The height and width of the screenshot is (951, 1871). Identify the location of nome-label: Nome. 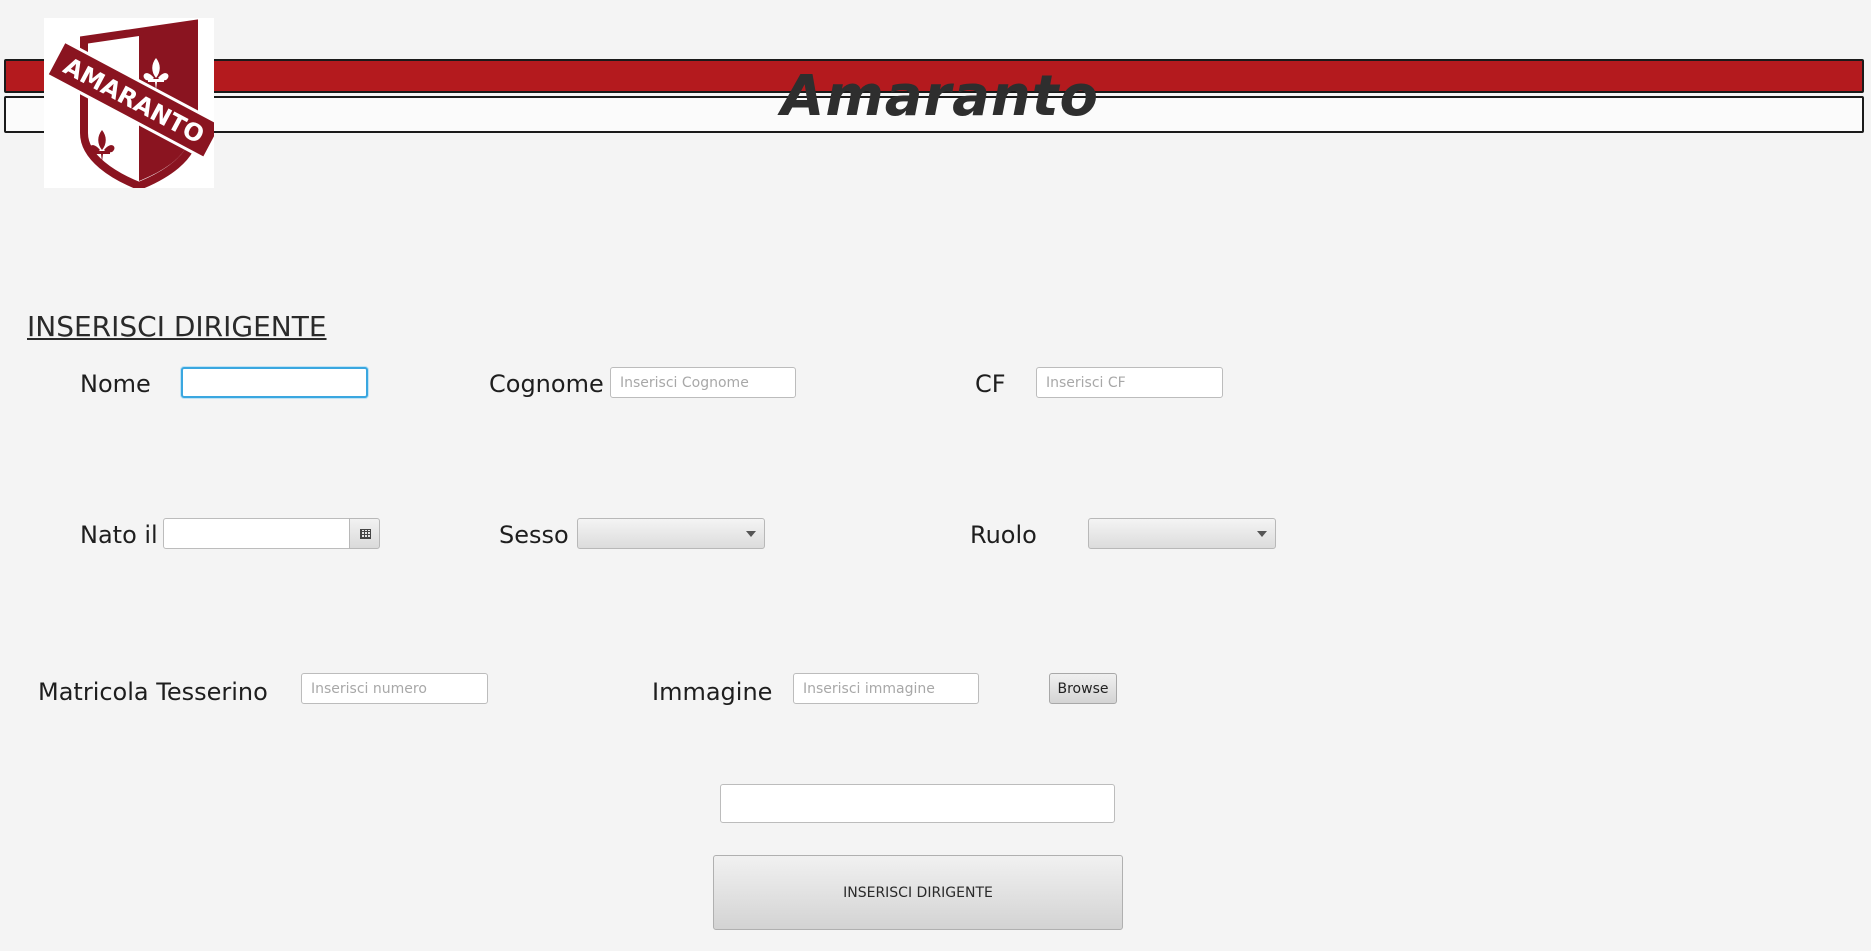
(115, 384).